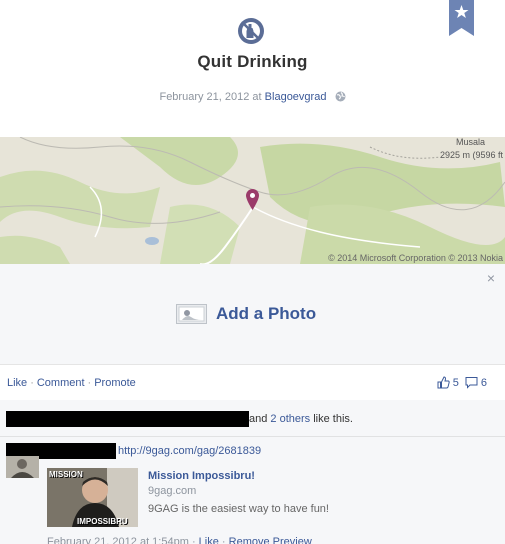 The image size is (505, 544). I want to click on preview-description: 9GAG is the easiest way to have fun!, so click(238, 509).